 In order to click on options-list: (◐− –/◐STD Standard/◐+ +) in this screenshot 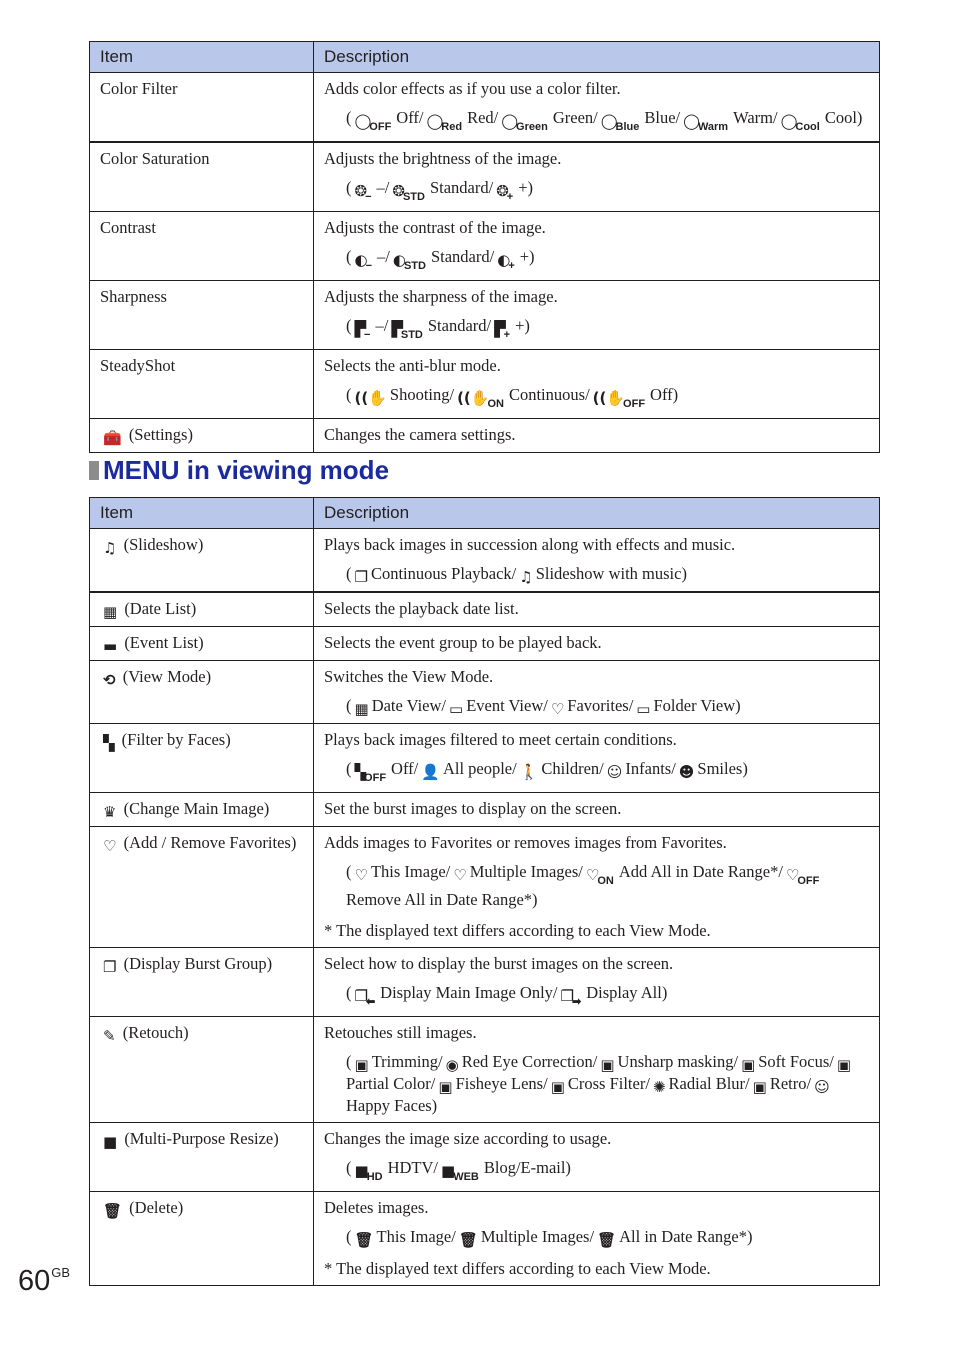, I will do `click(440, 259)`.